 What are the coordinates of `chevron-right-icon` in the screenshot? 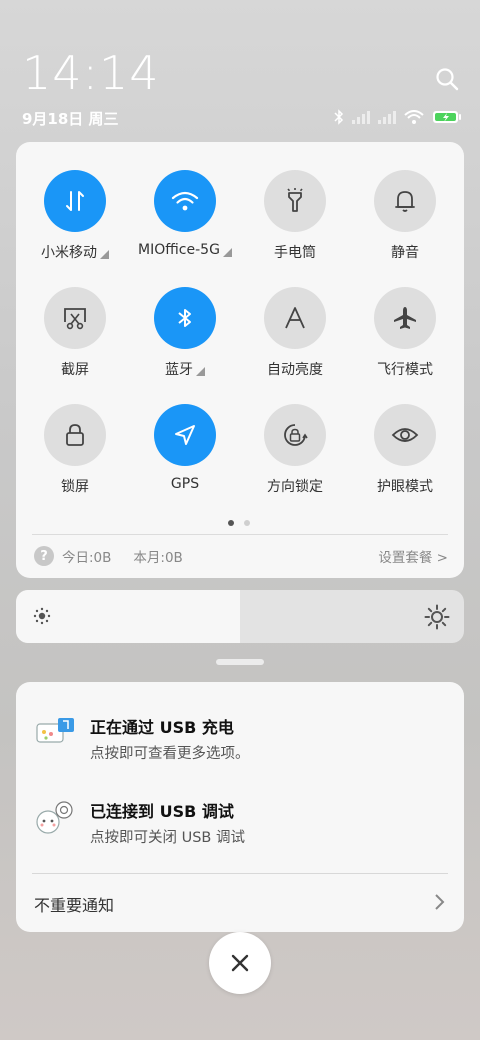 It's located at (440, 904).